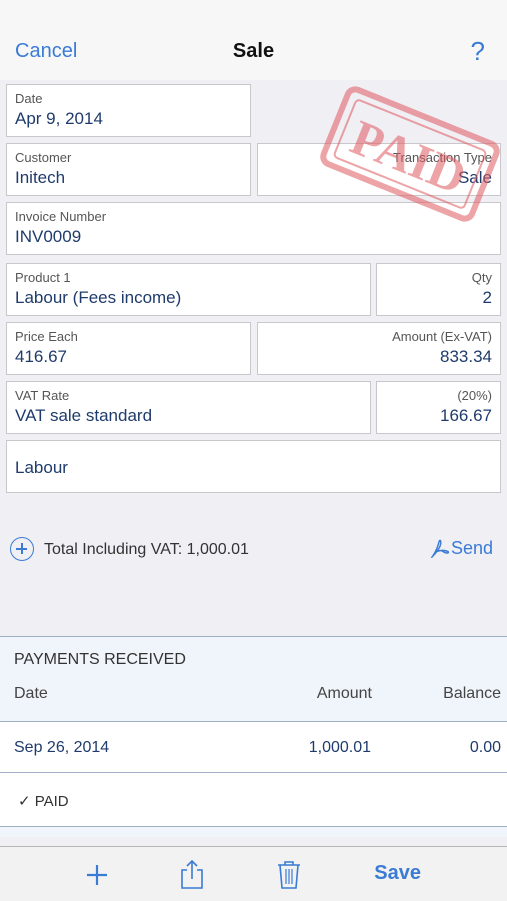  What do you see at coordinates (253, 228) in the screenshot?
I see `invoice-number-field: Invoice Number INV0009` at bounding box center [253, 228].